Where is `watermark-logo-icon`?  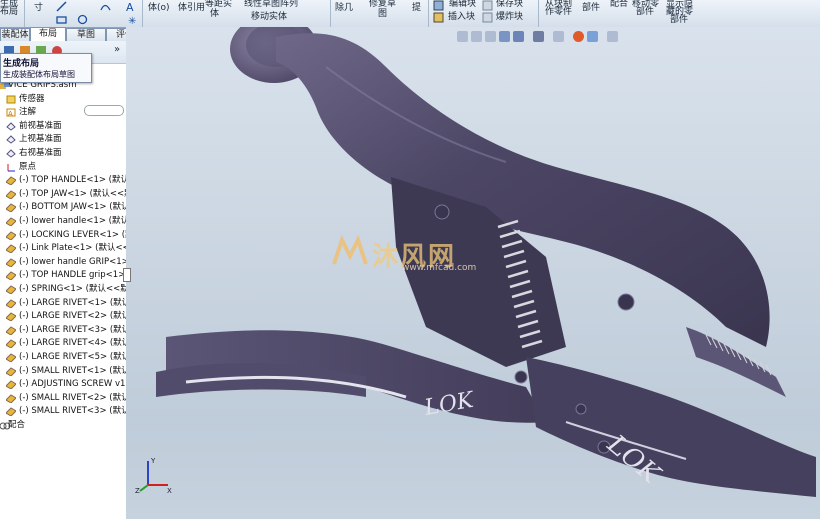
watermark-logo-icon is located at coordinates (350, 249).